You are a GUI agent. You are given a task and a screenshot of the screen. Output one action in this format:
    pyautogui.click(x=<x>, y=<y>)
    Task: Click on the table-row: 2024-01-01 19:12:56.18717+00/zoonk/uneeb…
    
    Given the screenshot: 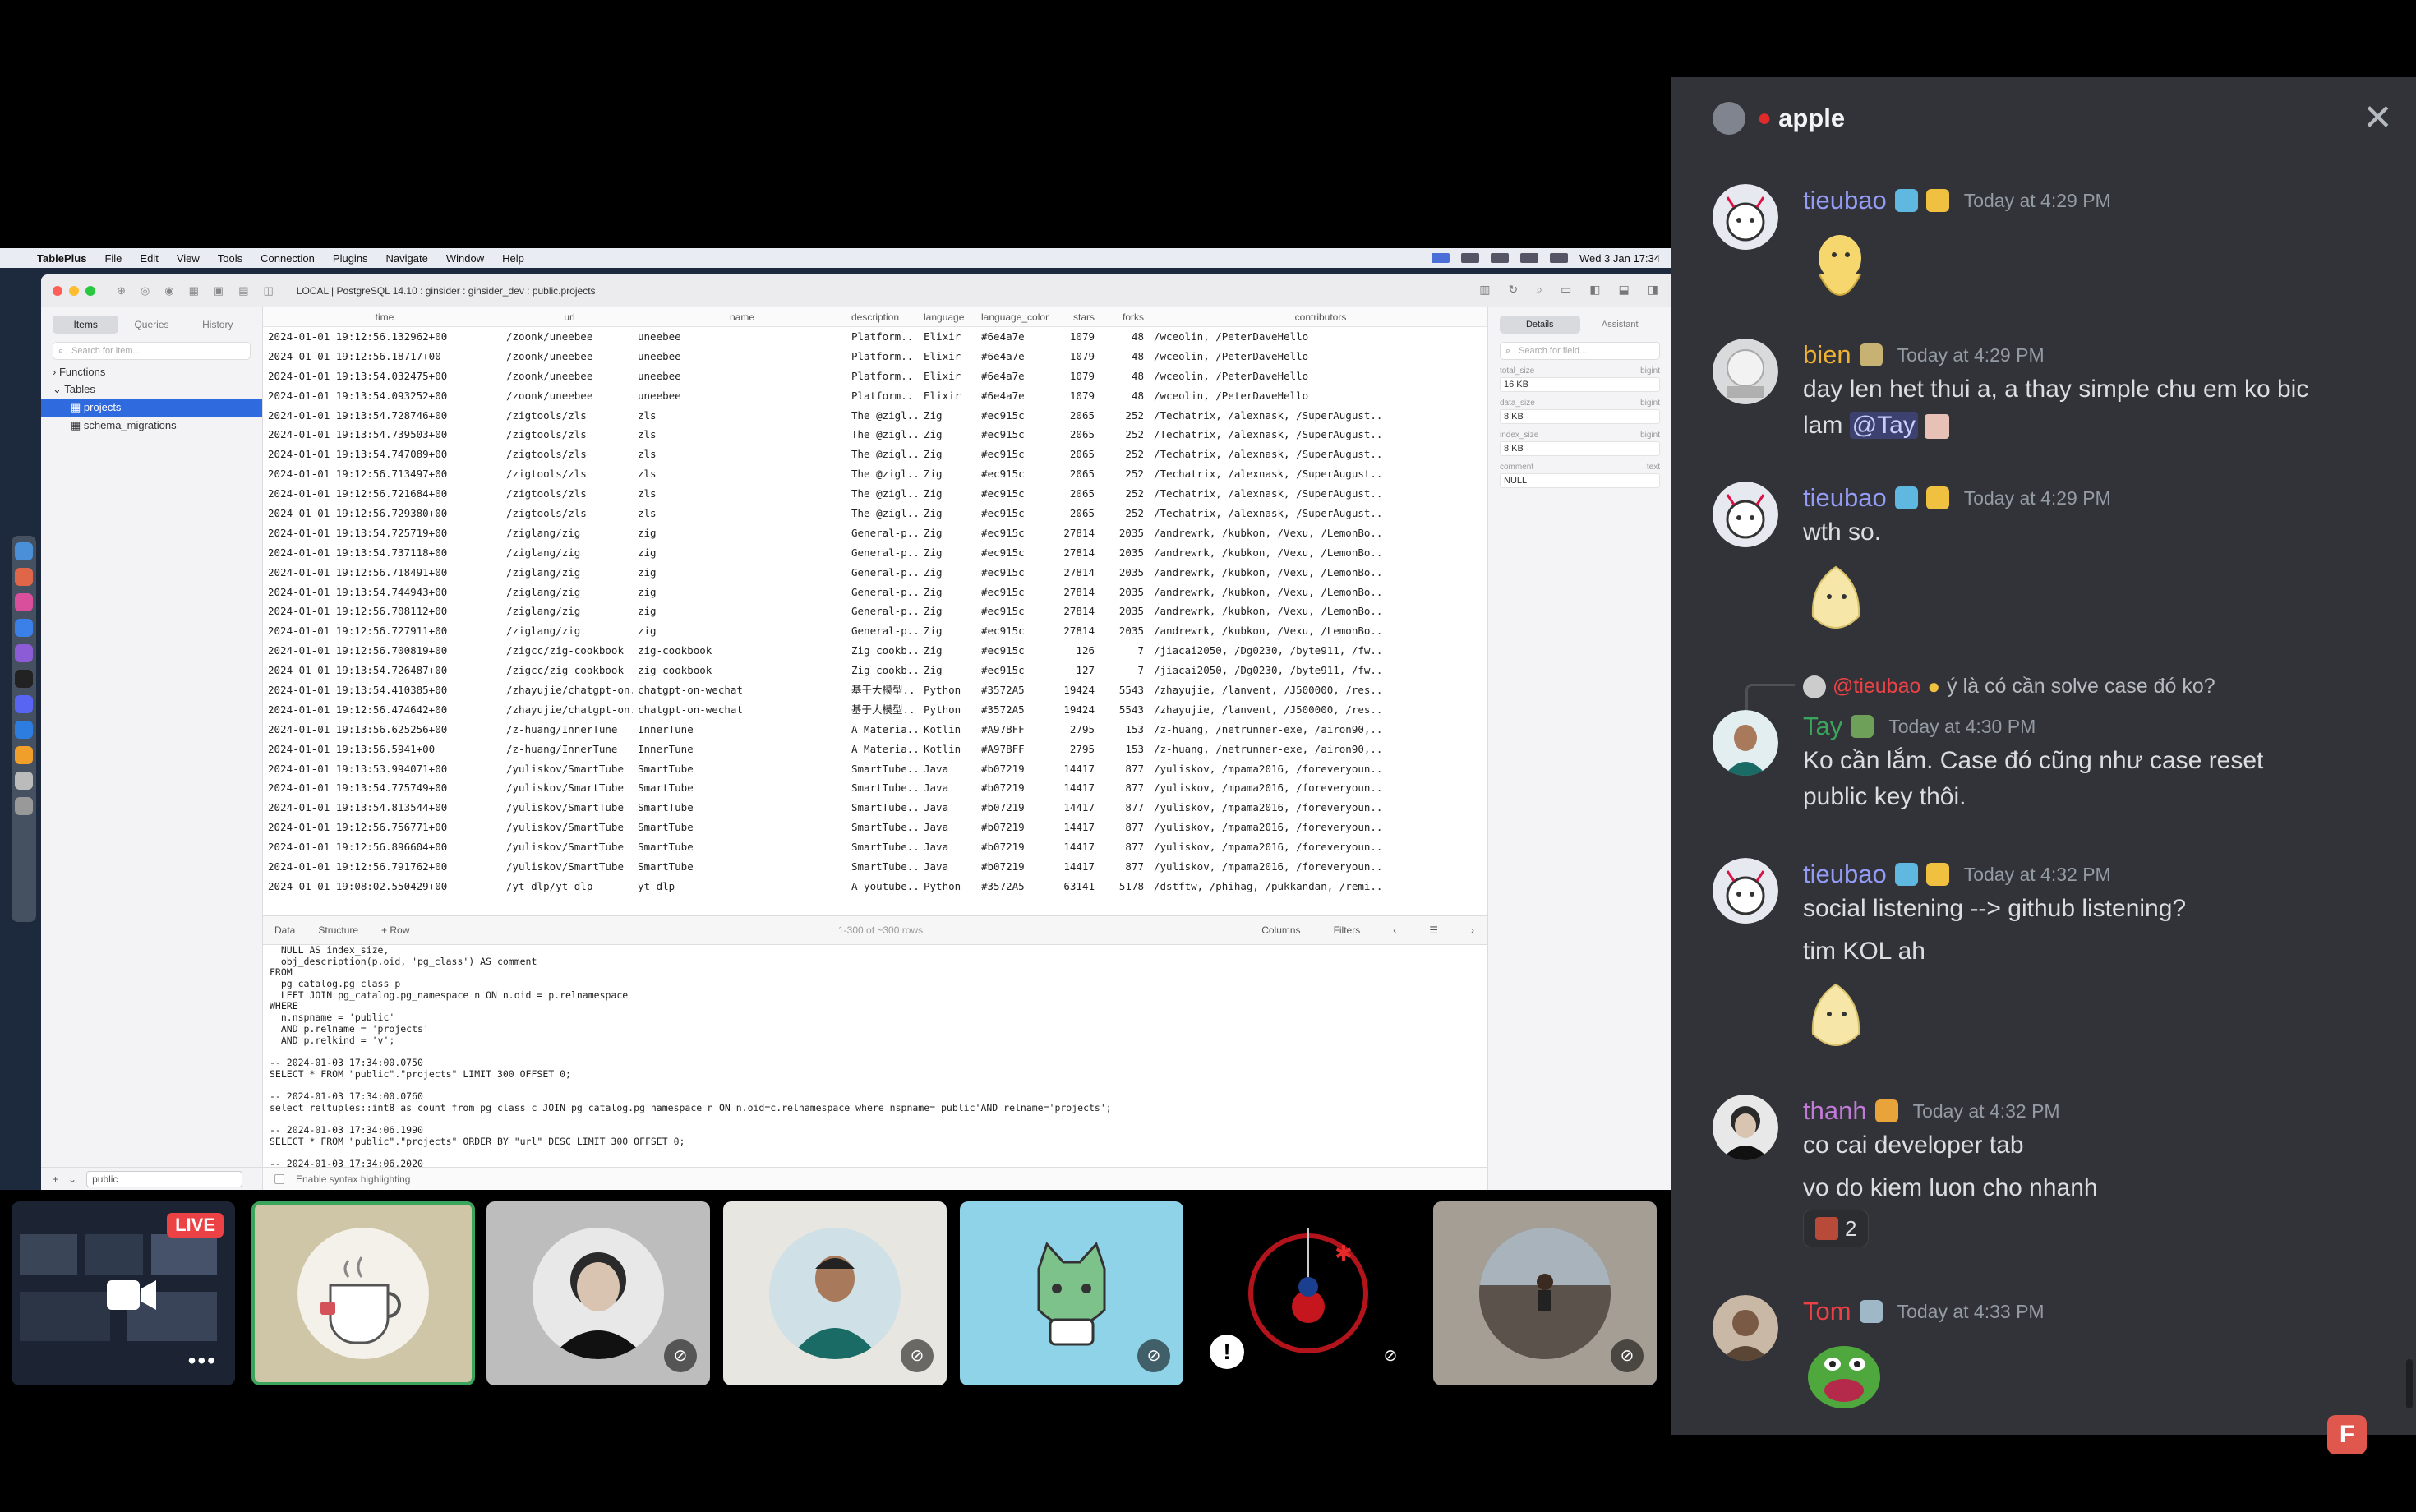 What is the action you would take?
    pyautogui.click(x=875, y=356)
    